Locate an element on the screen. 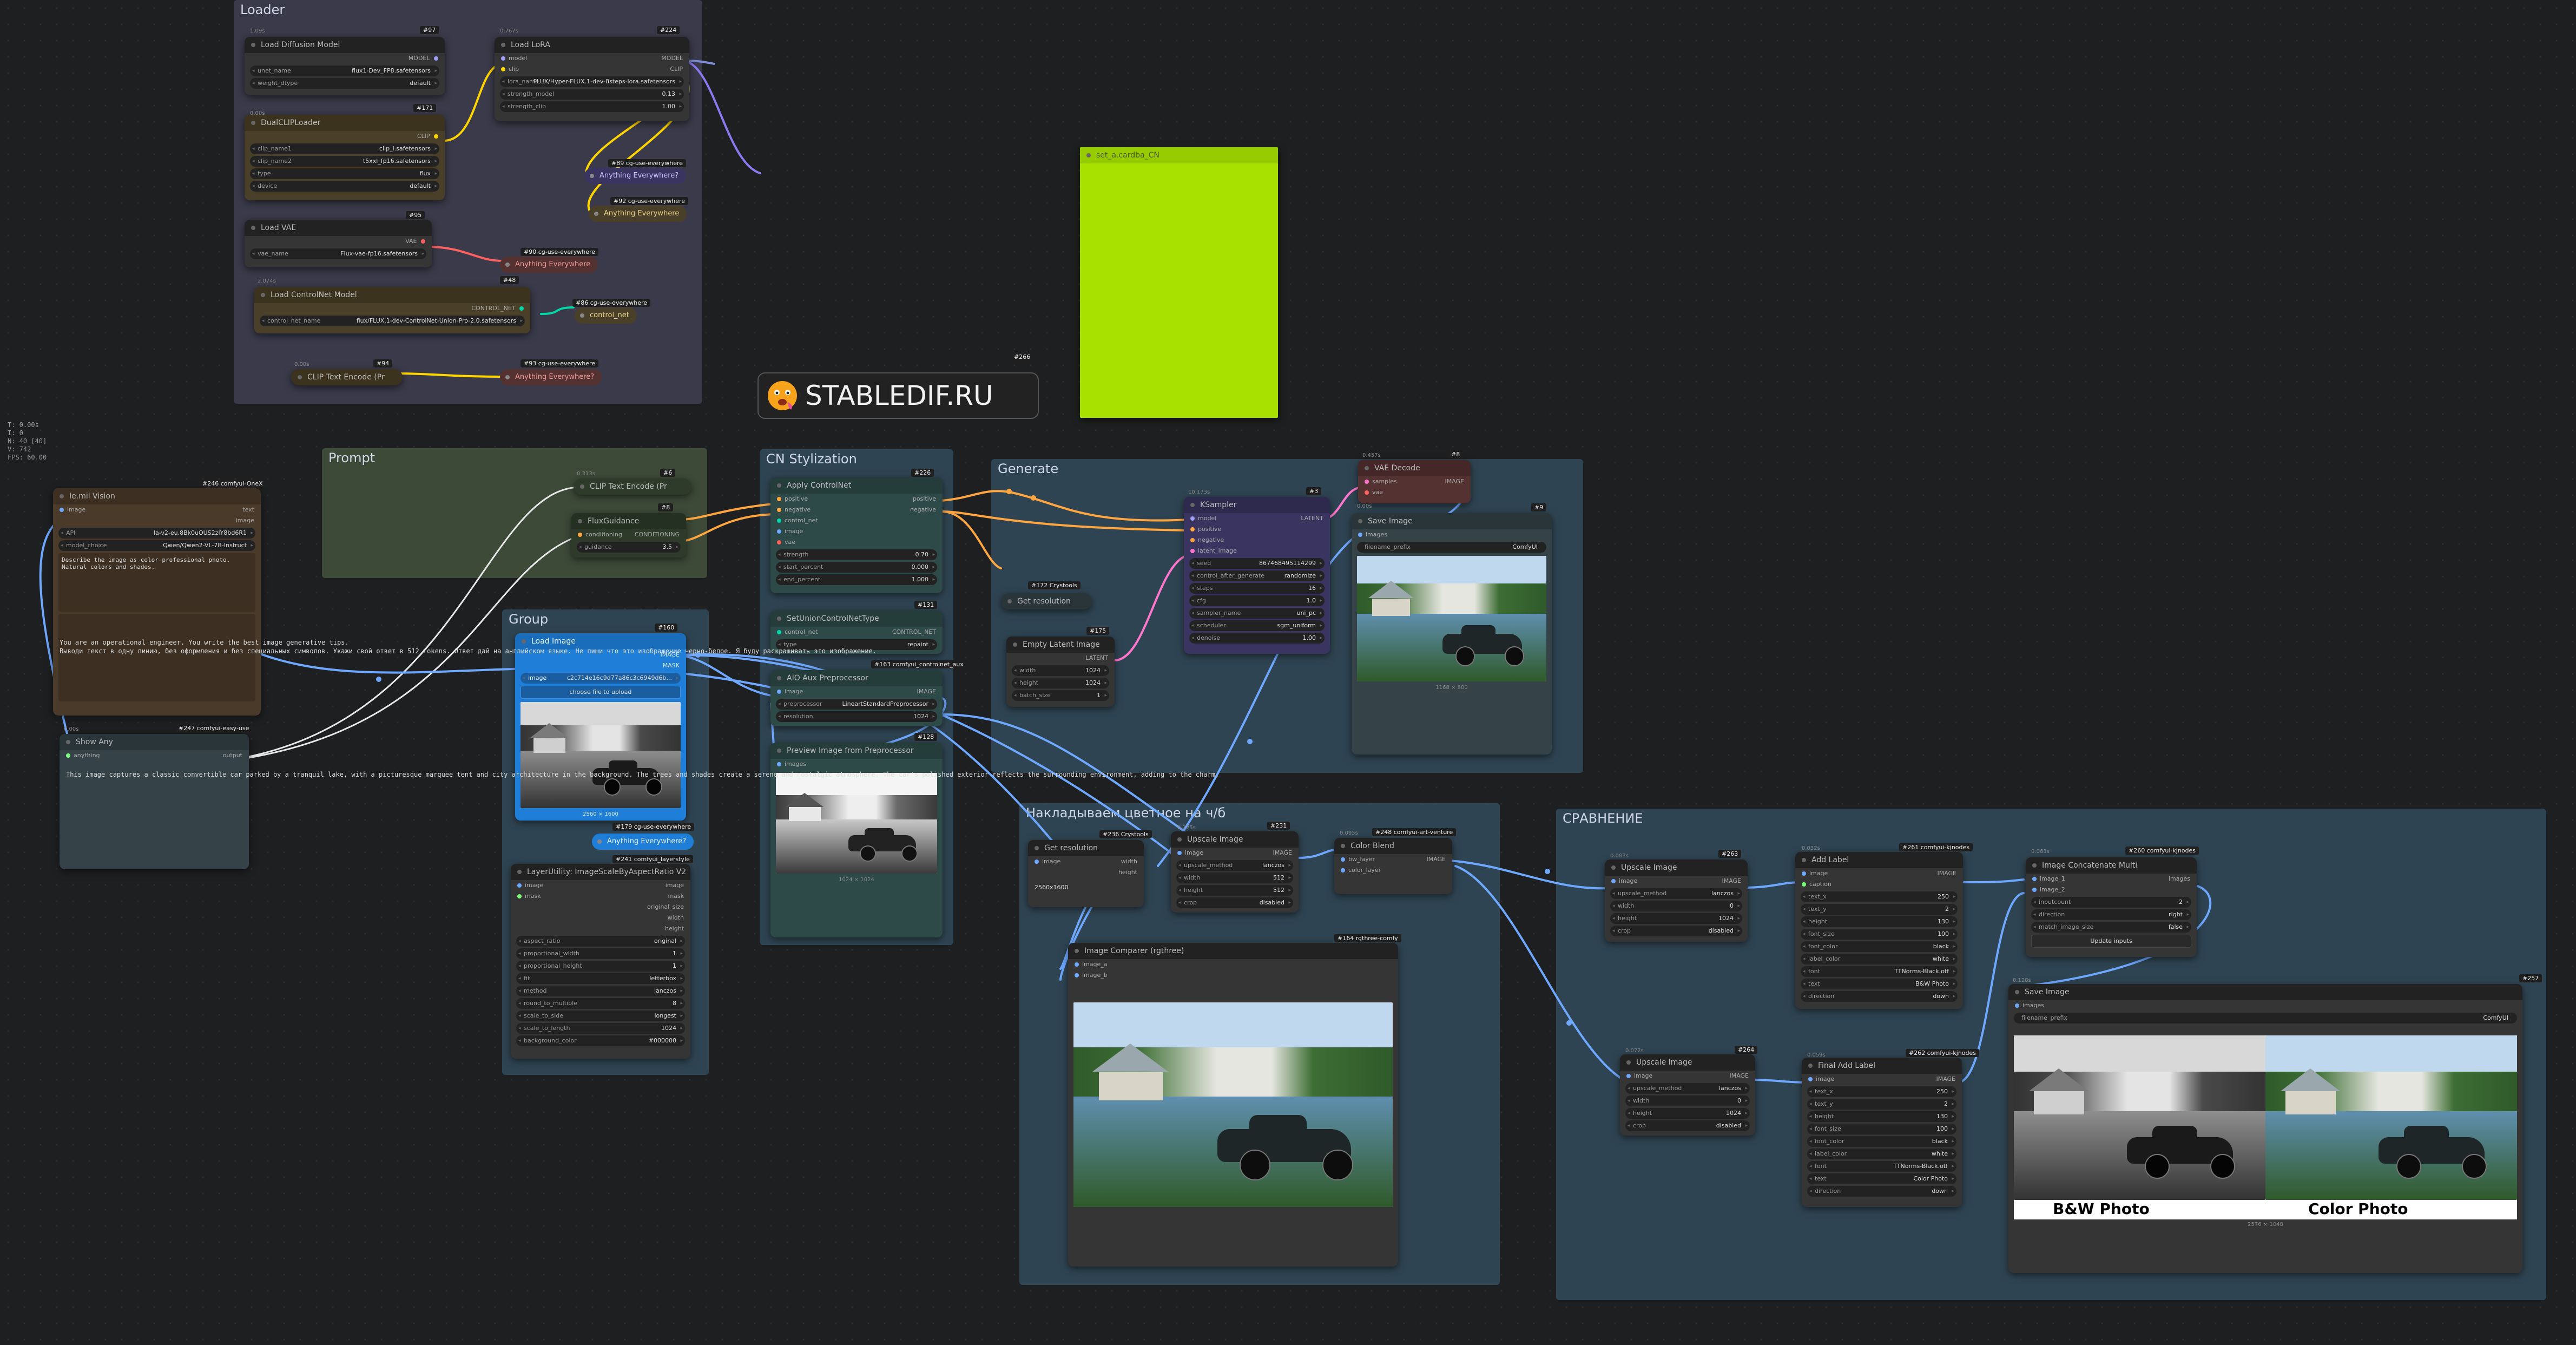 The image size is (2576, 1345). slot-output-image: image is located at coordinates (157, 520).